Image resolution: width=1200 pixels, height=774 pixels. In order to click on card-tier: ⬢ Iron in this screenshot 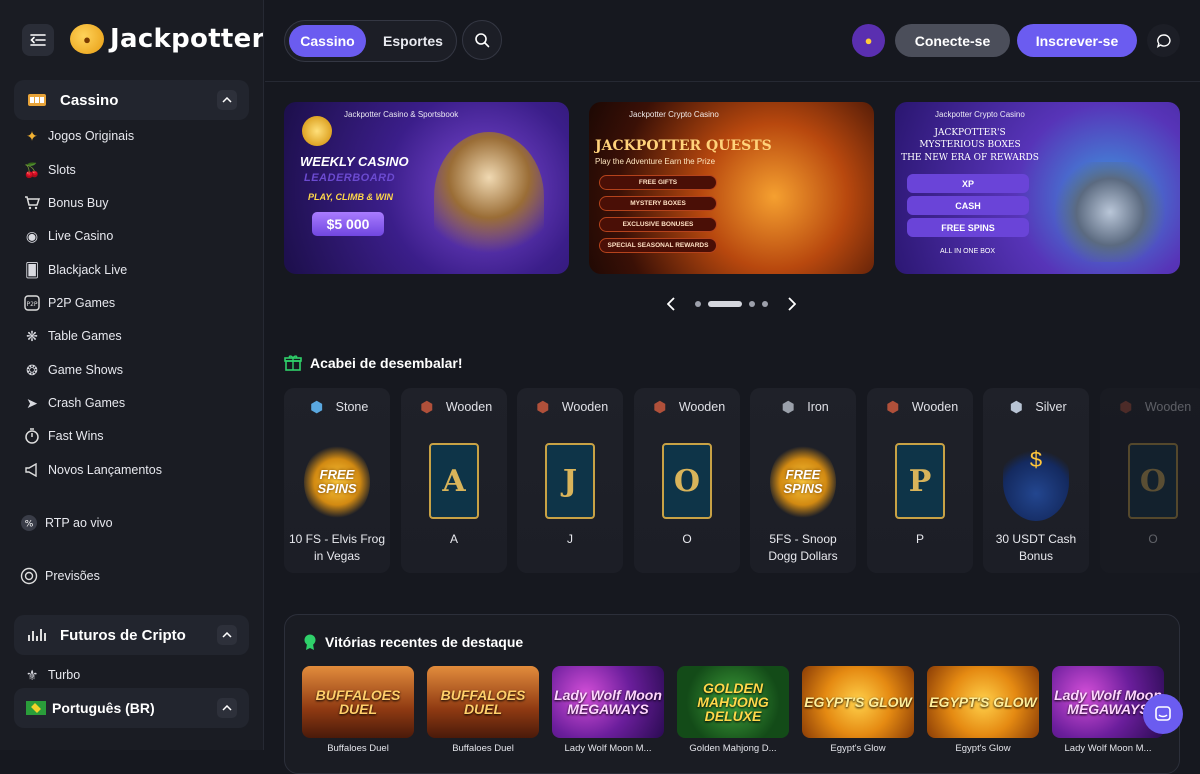, I will do `click(803, 407)`.